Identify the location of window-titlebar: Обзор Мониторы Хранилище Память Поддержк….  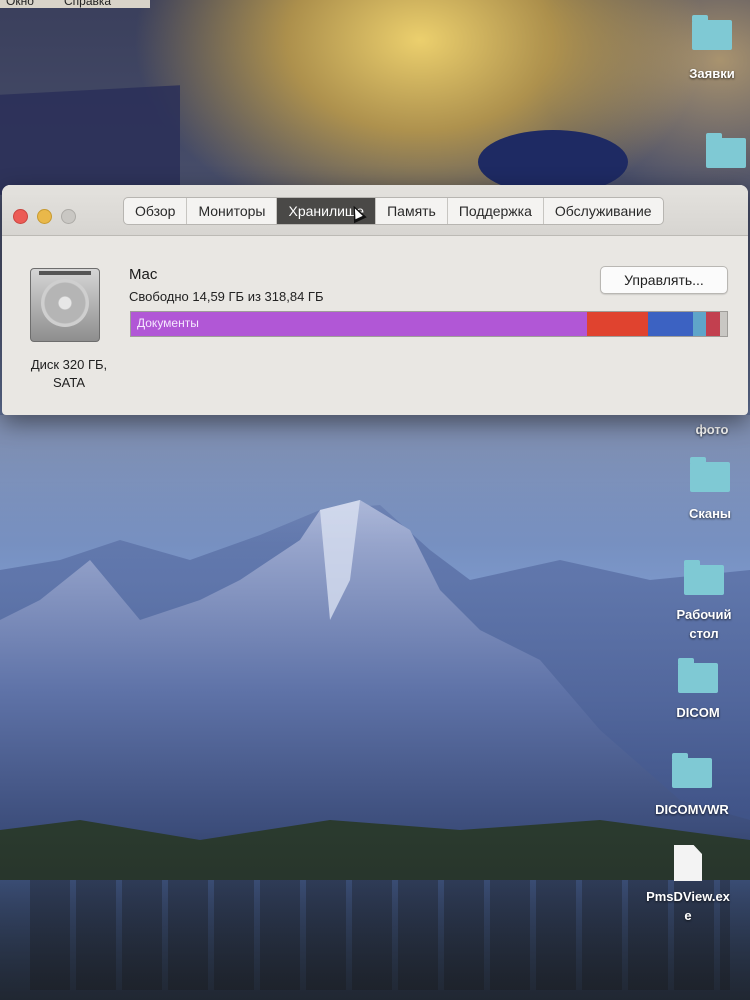
(375, 210).